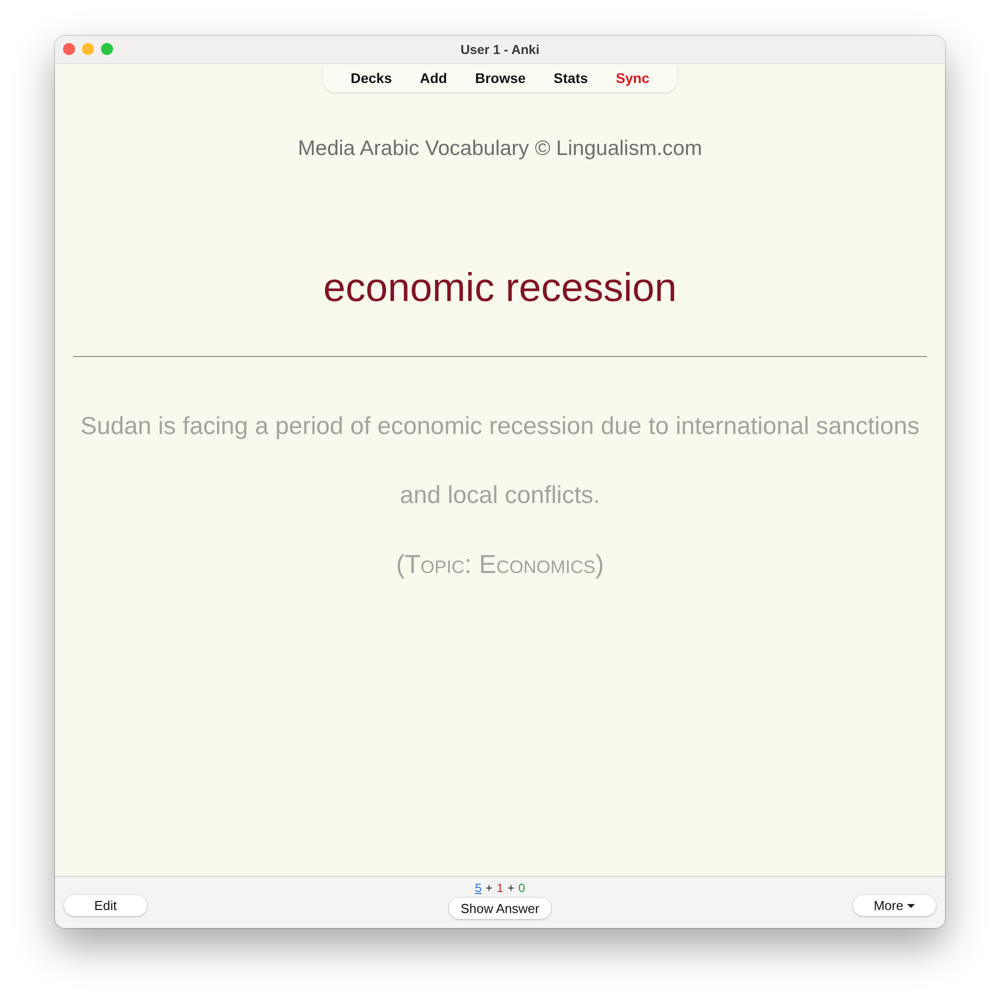  I want to click on deck-title: Media Arabic Vocabulary © Lingualism.com, so click(500, 149).